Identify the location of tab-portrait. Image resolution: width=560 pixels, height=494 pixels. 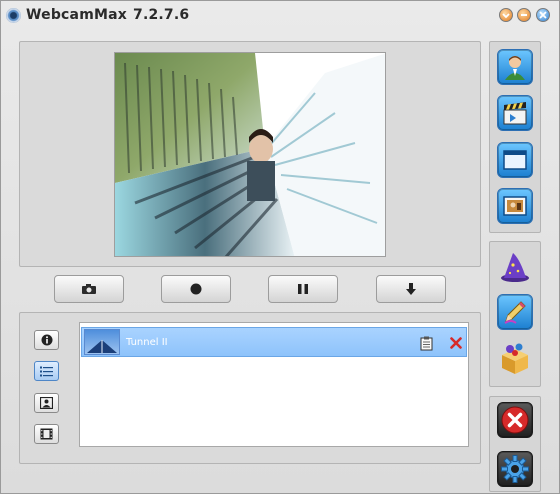
(46, 403).